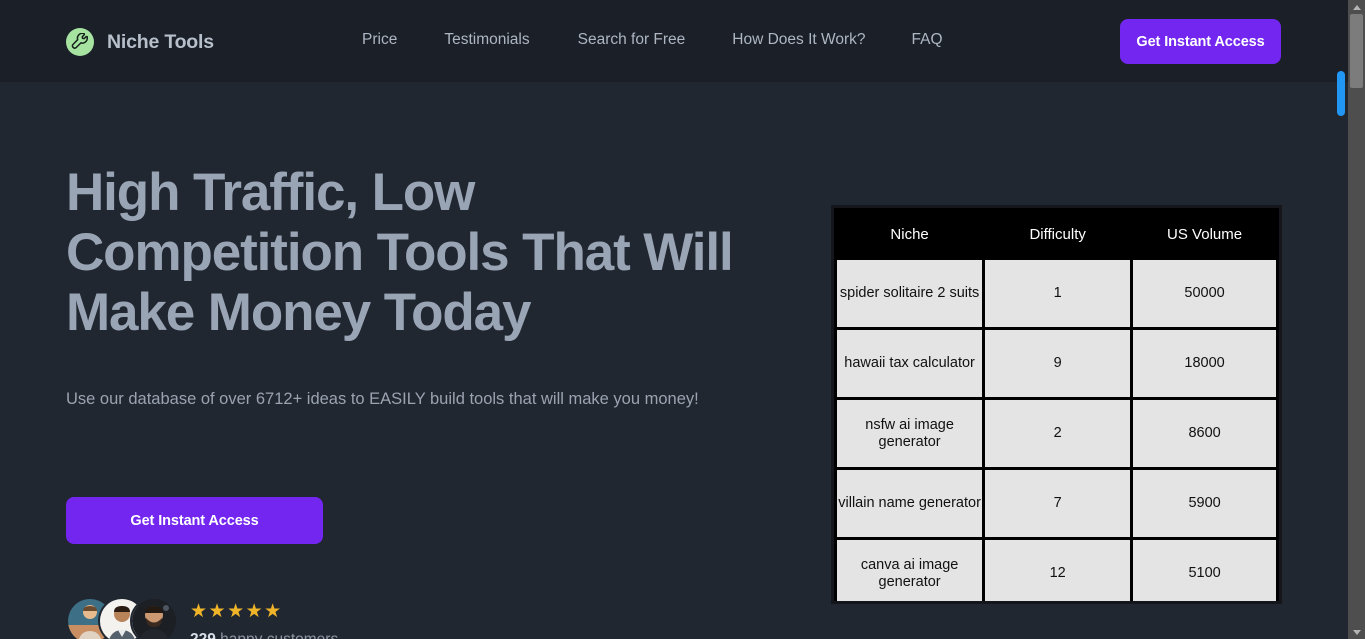  What do you see at coordinates (1204, 503) in the screenshot?
I see `cell-volume: 5900` at bounding box center [1204, 503].